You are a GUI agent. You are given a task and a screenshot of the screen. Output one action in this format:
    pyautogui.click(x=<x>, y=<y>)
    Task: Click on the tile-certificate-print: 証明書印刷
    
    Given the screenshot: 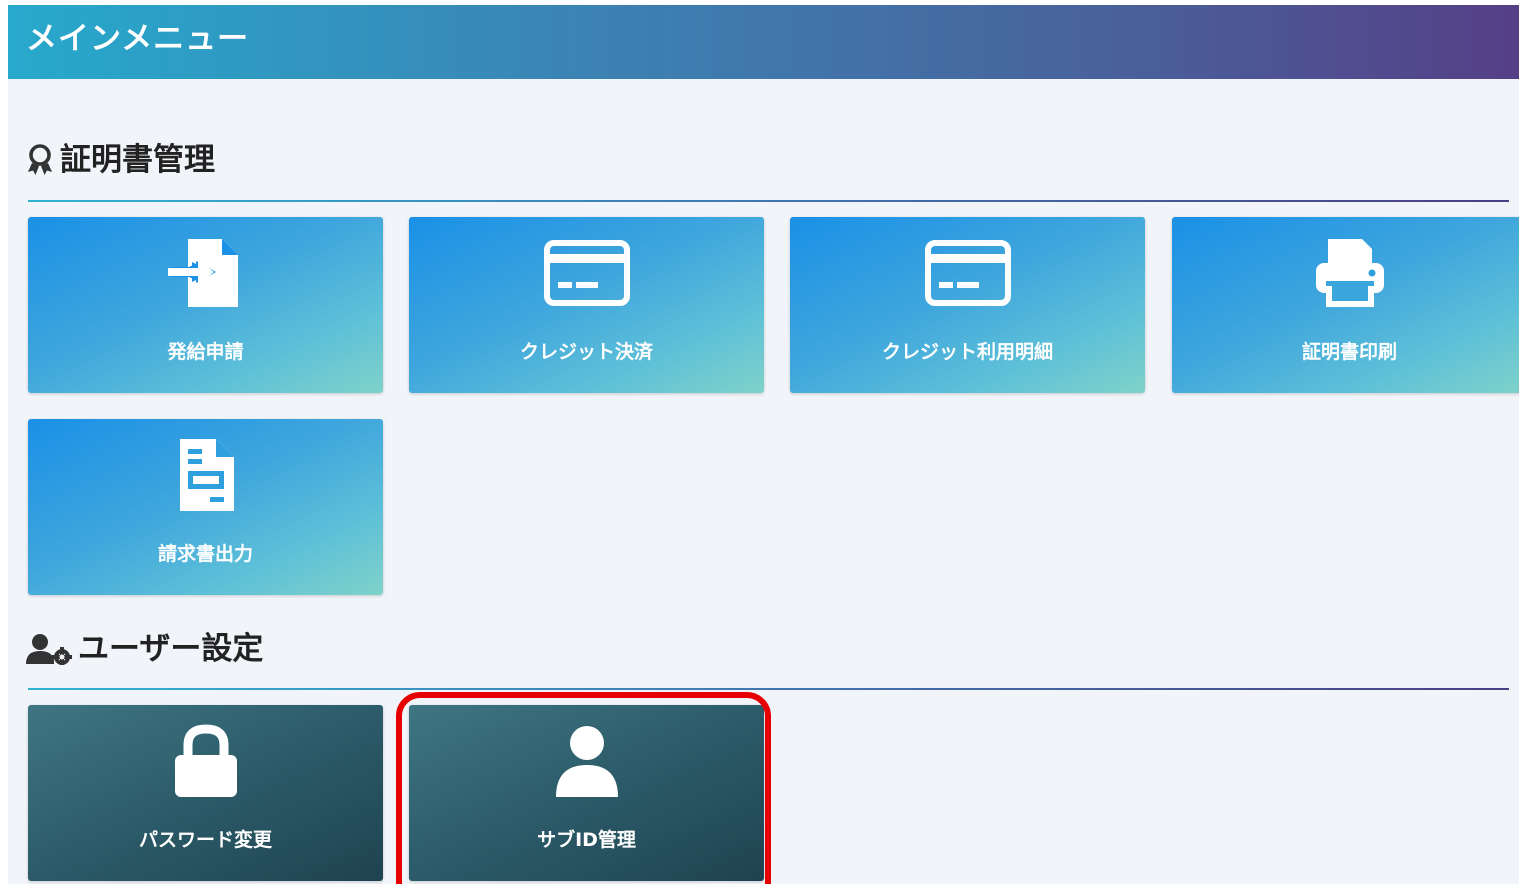 What is the action you would take?
    pyautogui.click(x=1345, y=305)
    